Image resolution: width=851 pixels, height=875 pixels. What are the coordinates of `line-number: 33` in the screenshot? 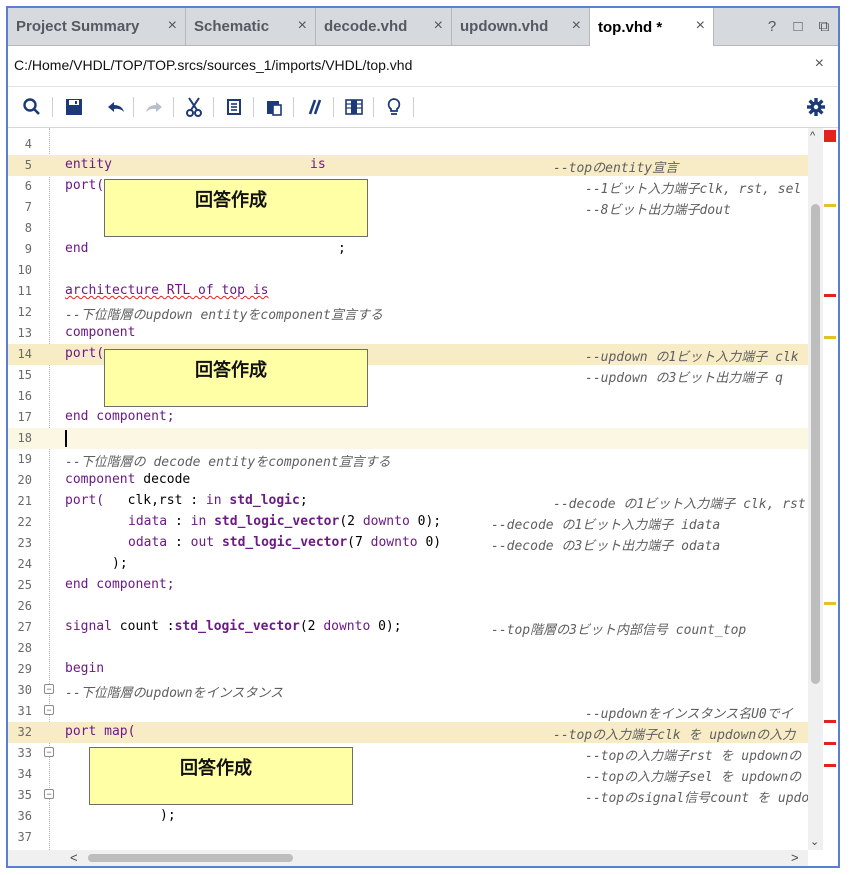 It's located at (24, 753).